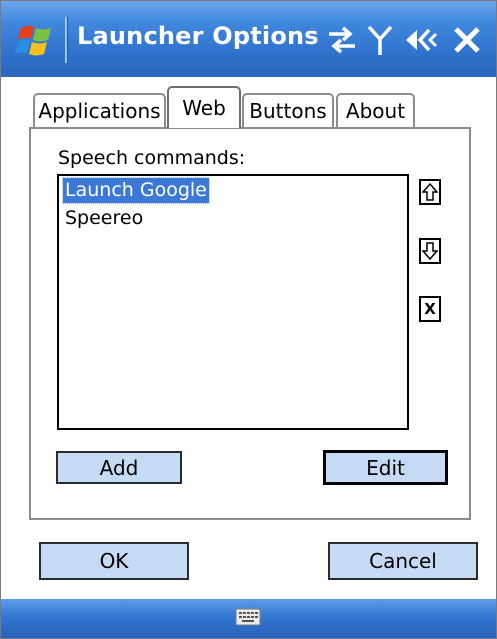 This screenshot has width=497, height=639. I want to click on keyboard-icon, so click(248, 617).